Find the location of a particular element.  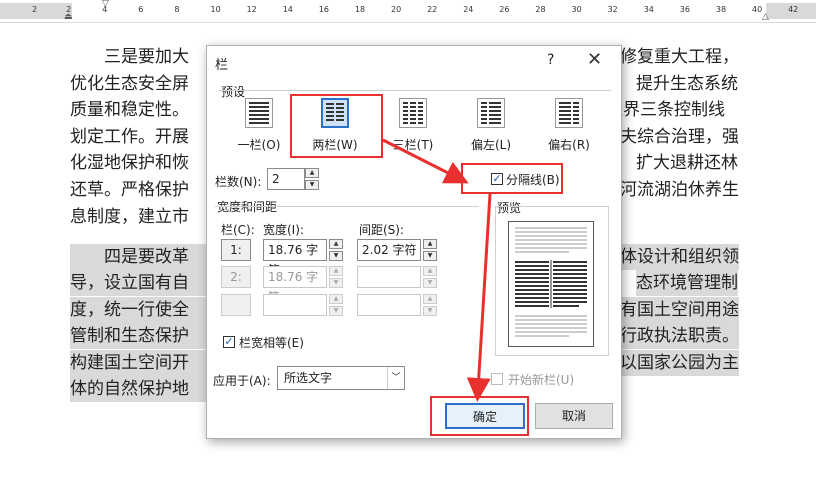

arrow-to-separator is located at coordinates (425, 161).